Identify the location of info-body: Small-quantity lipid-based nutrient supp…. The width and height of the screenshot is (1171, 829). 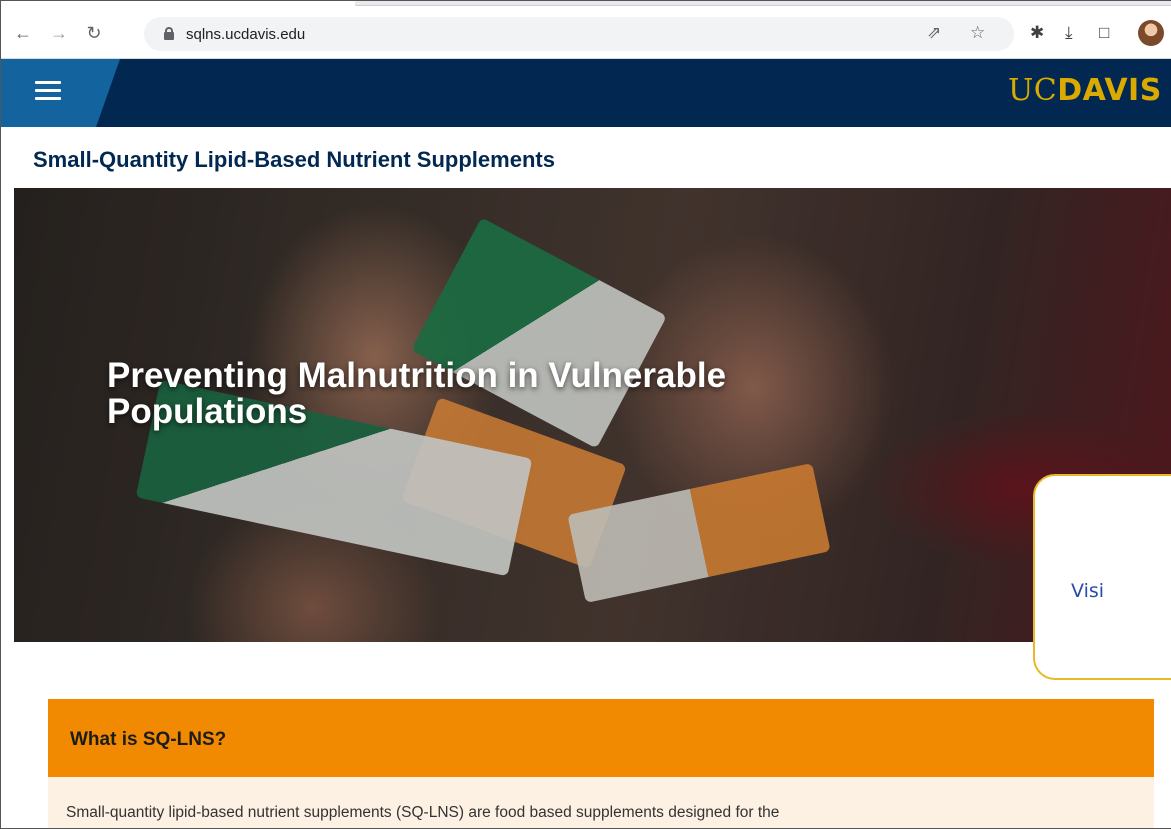
(601, 803).